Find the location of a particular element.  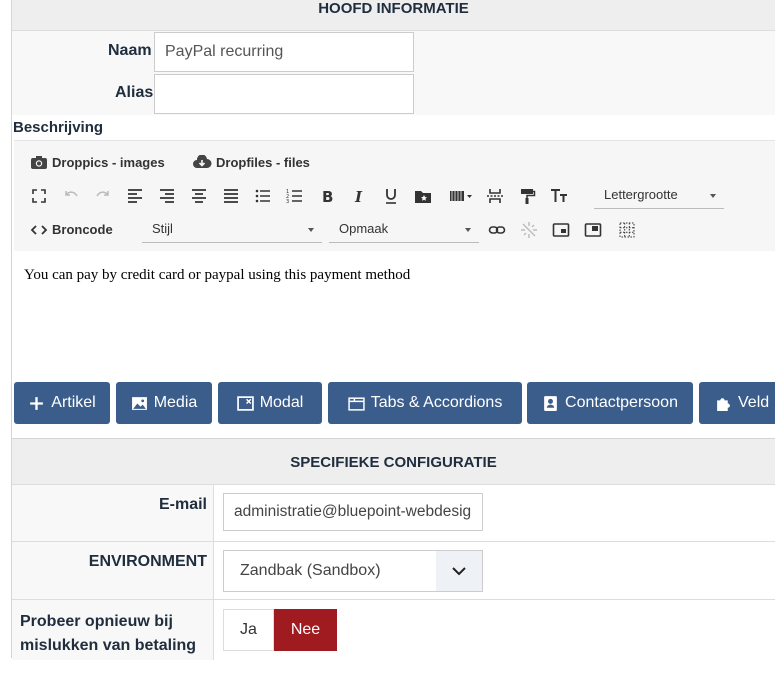

source-code-label: Broncode is located at coordinates (82, 229).